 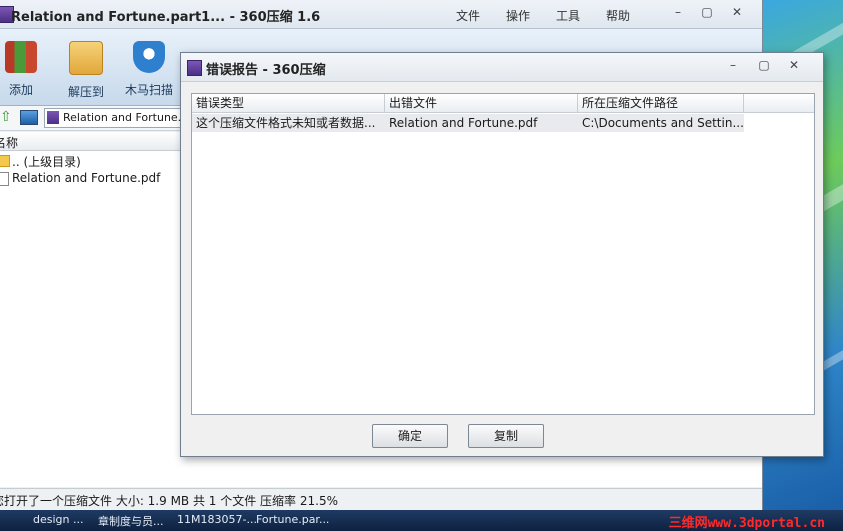 What do you see at coordinates (794, 66) in the screenshot?
I see `dialog-close-button: ✕` at bounding box center [794, 66].